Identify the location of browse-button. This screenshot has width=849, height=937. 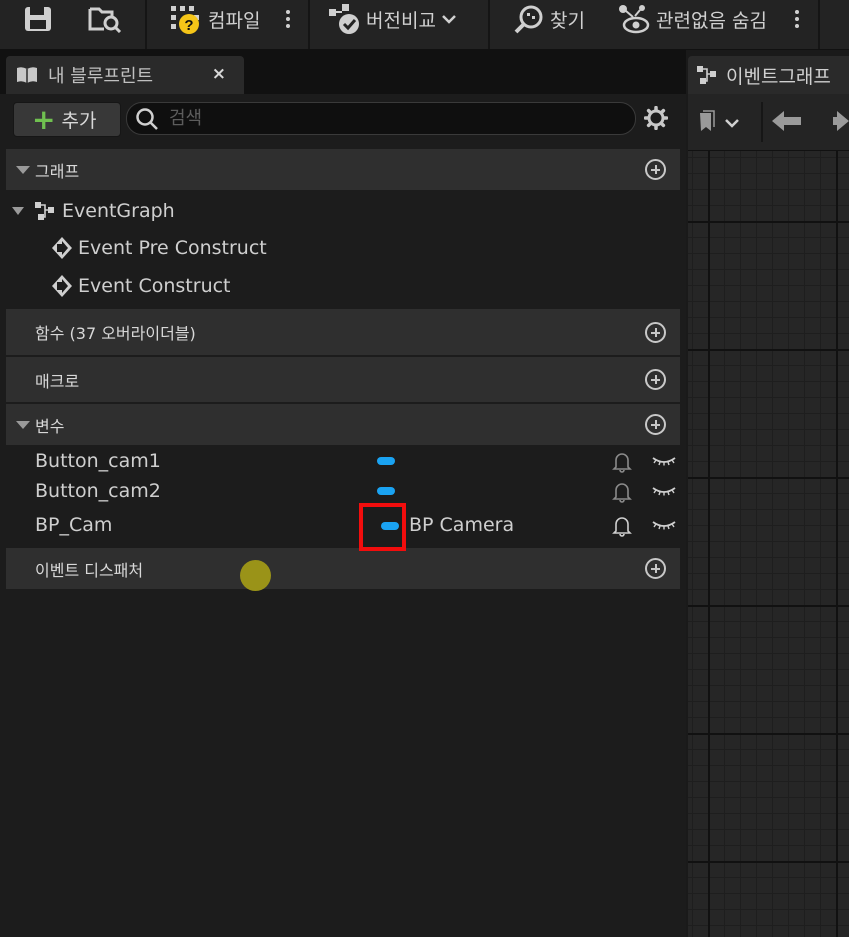
(105, 19).